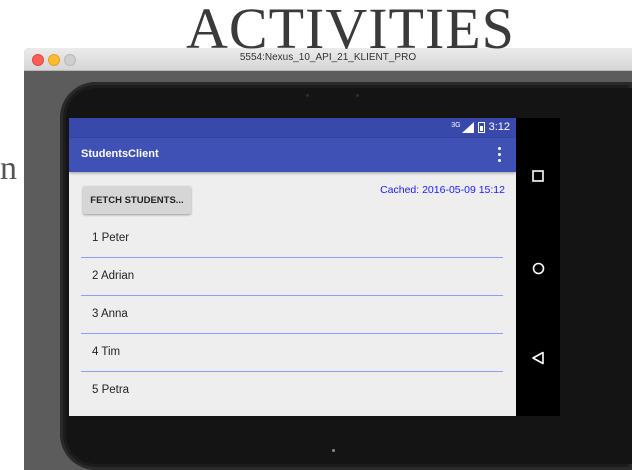  What do you see at coordinates (292, 390) in the screenshot?
I see `list-item: 5 Petra` at bounding box center [292, 390].